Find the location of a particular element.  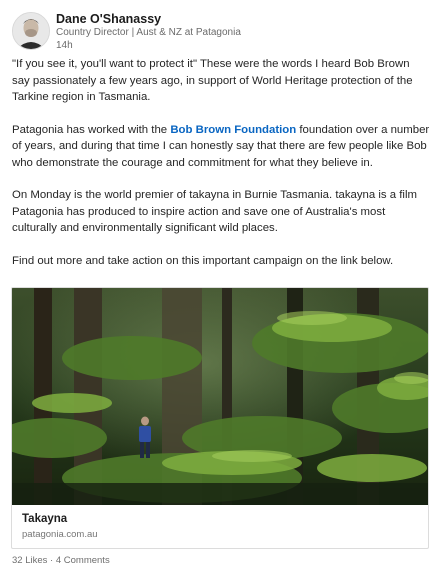

comments-count: 4 Comments is located at coordinates (83, 560).